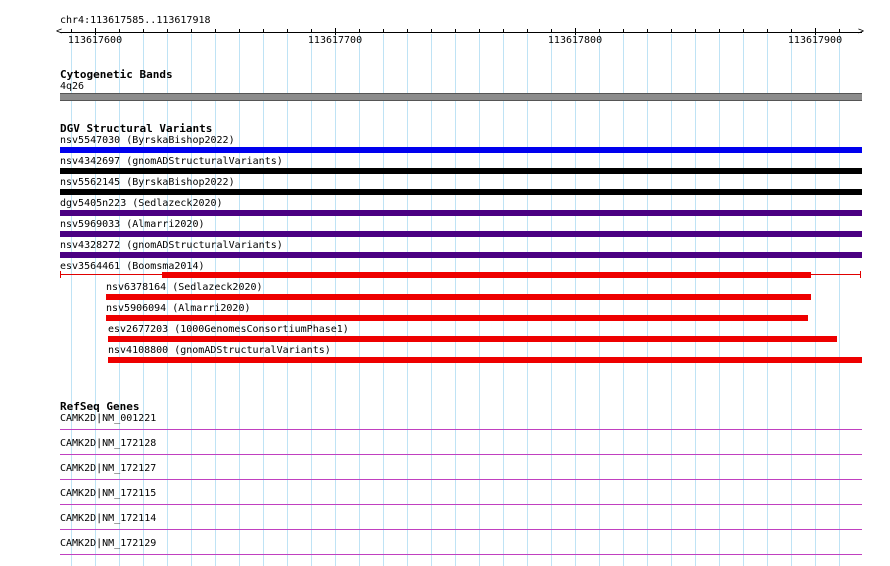  Describe the element at coordinates (472, 339) in the screenshot. I see `feature-bar-esv2677203` at that location.